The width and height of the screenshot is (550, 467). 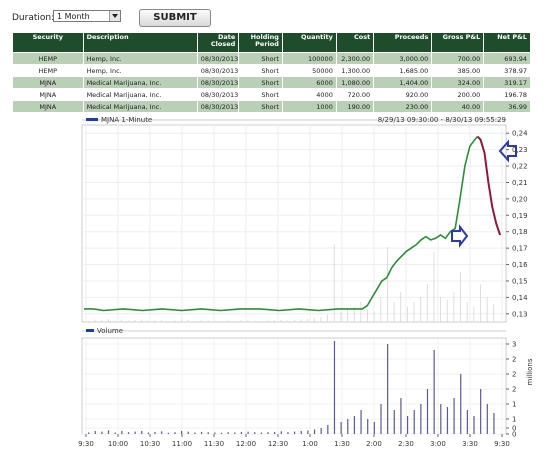 I want to click on chevron-down-icon, so click(x=114, y=16).